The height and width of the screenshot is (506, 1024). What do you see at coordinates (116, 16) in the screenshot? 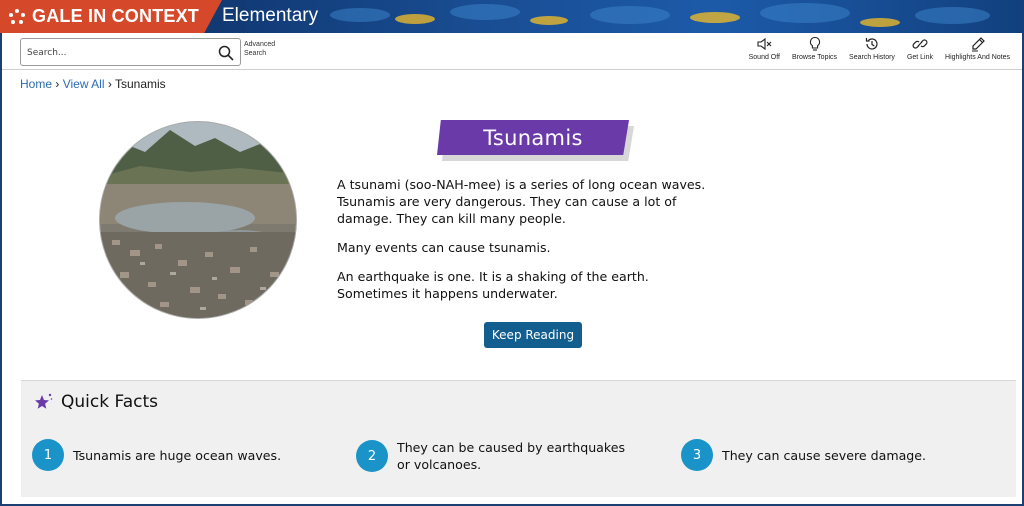
I see `brand-name: GALE IN CONTEXT` at bounding box center [116, 16].